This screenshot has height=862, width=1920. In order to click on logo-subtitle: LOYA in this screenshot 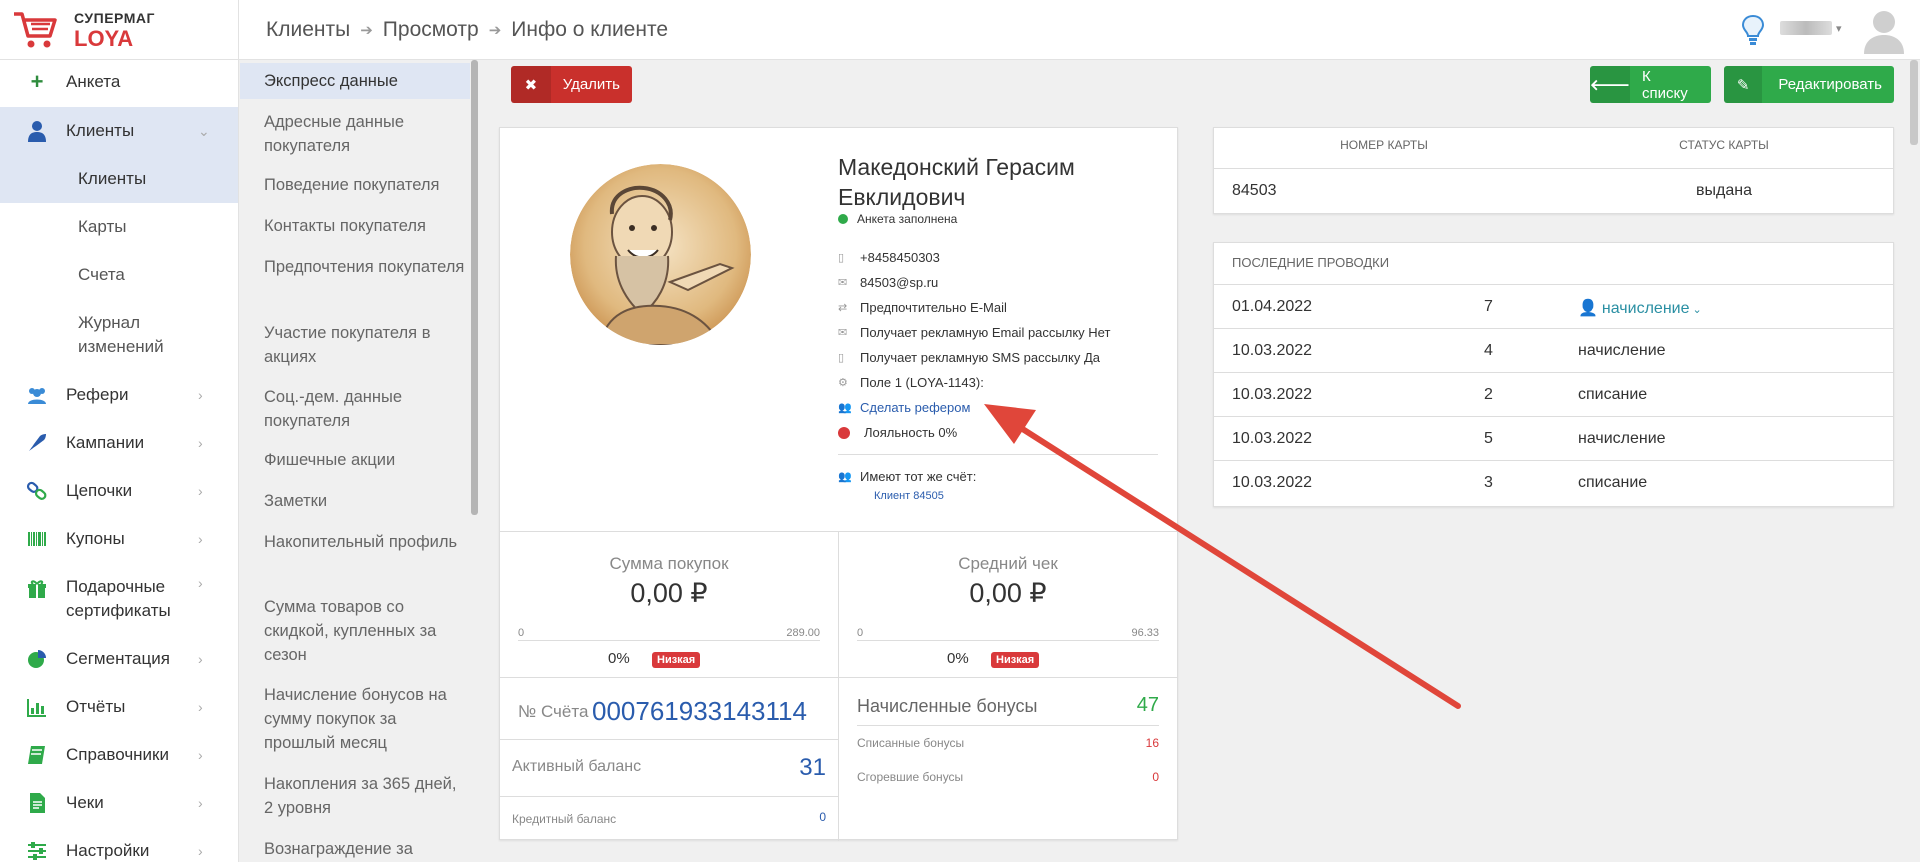, I will do `click(104, 38)`.